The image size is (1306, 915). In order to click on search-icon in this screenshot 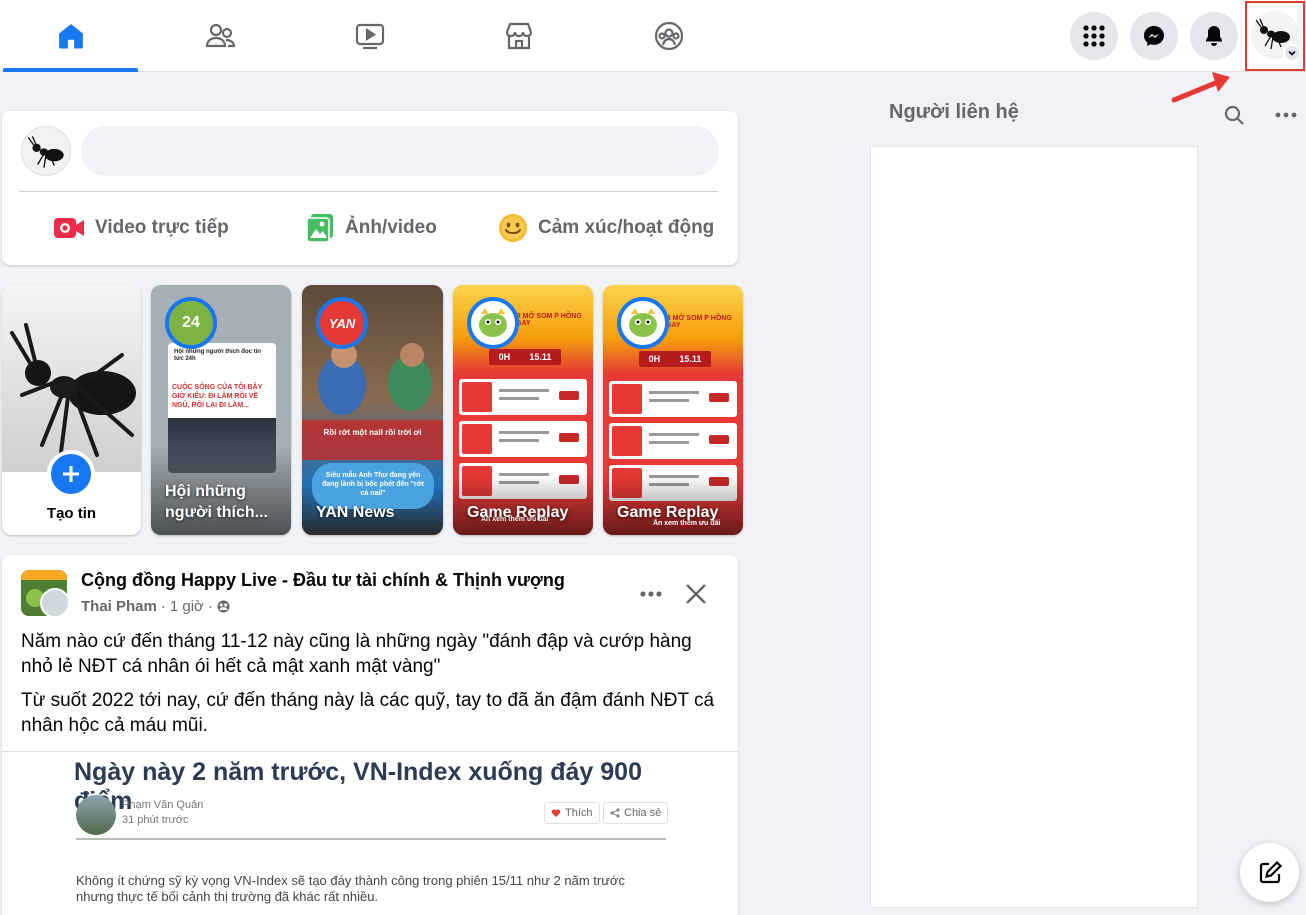, I will do `click(1234, 115)`.